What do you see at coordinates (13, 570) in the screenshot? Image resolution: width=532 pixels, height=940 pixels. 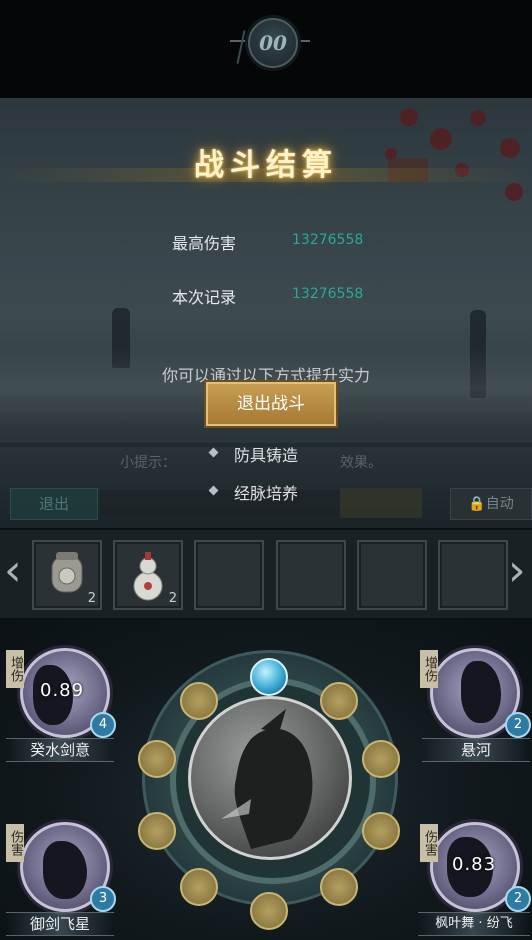 I see `chevron-left-icon: ‹` at bounding box center [13, 570].